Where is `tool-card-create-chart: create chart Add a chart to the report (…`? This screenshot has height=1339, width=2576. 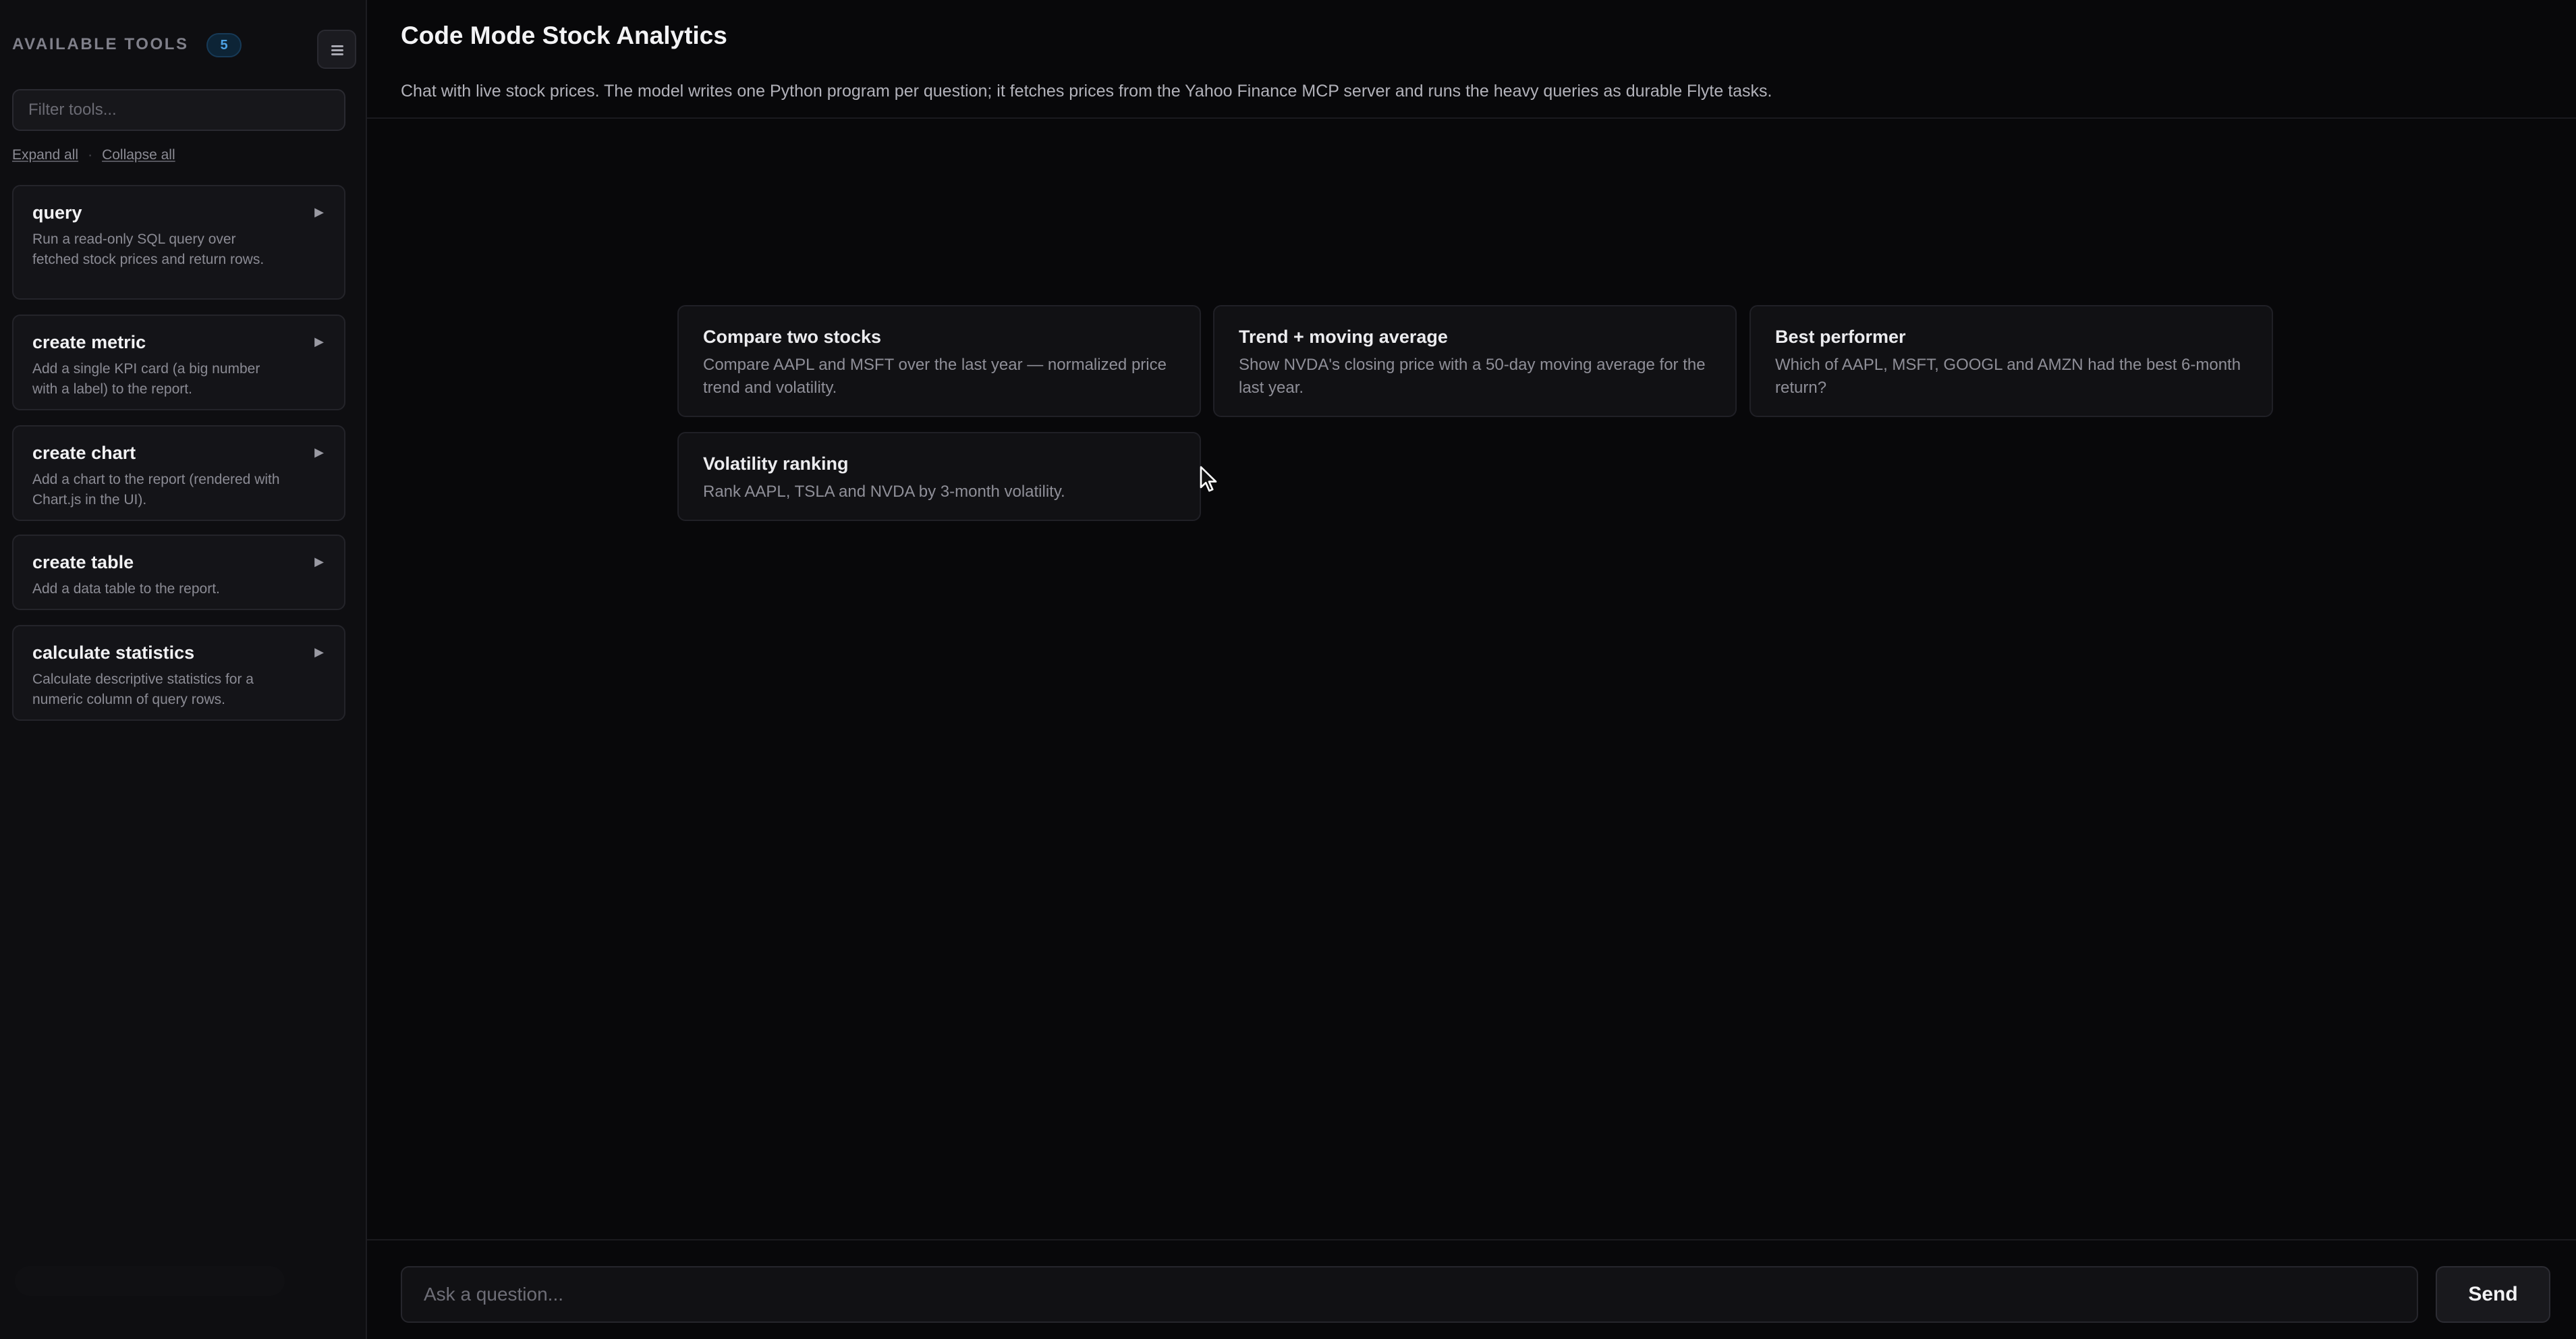 tool-card-create-chart: create chart Add a chart to the report (… is located at coordinates (178, 473).